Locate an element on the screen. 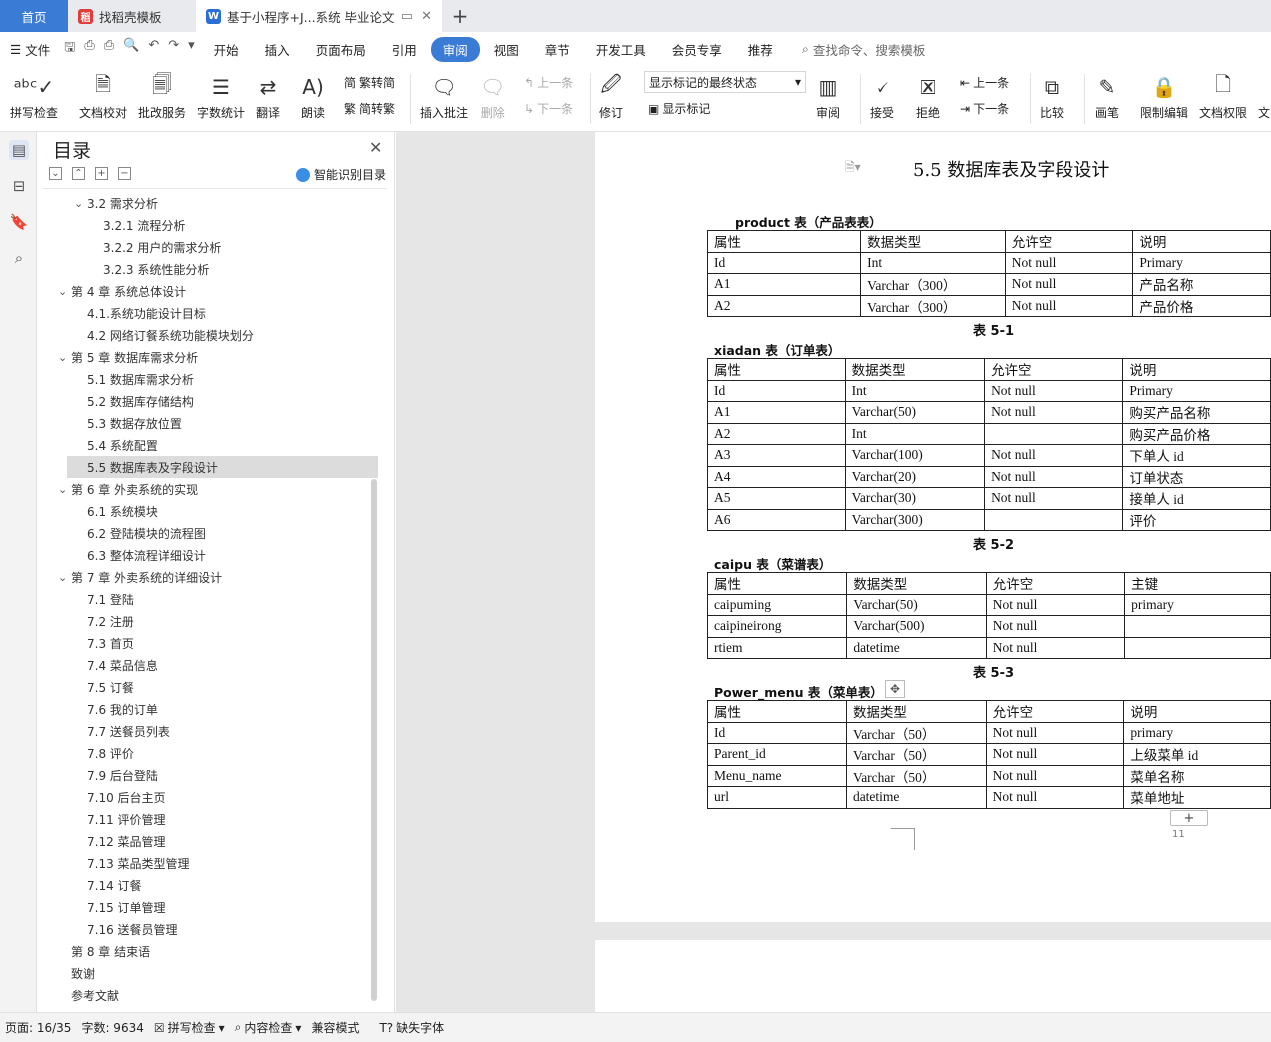  toc-item: 7.7 送餐员列表 is located at coordinates (210, 731).